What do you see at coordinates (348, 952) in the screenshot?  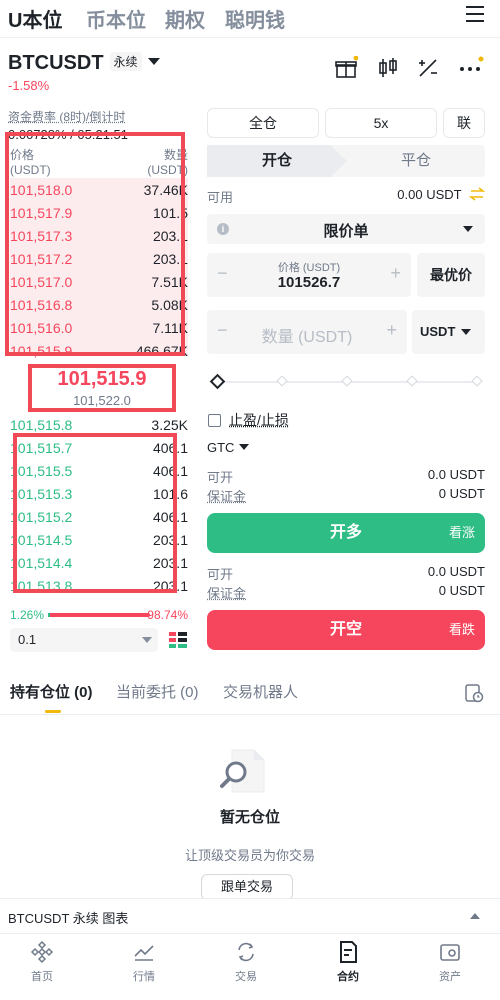 I see `futures-document-icon` at bounding box center [348, 952].